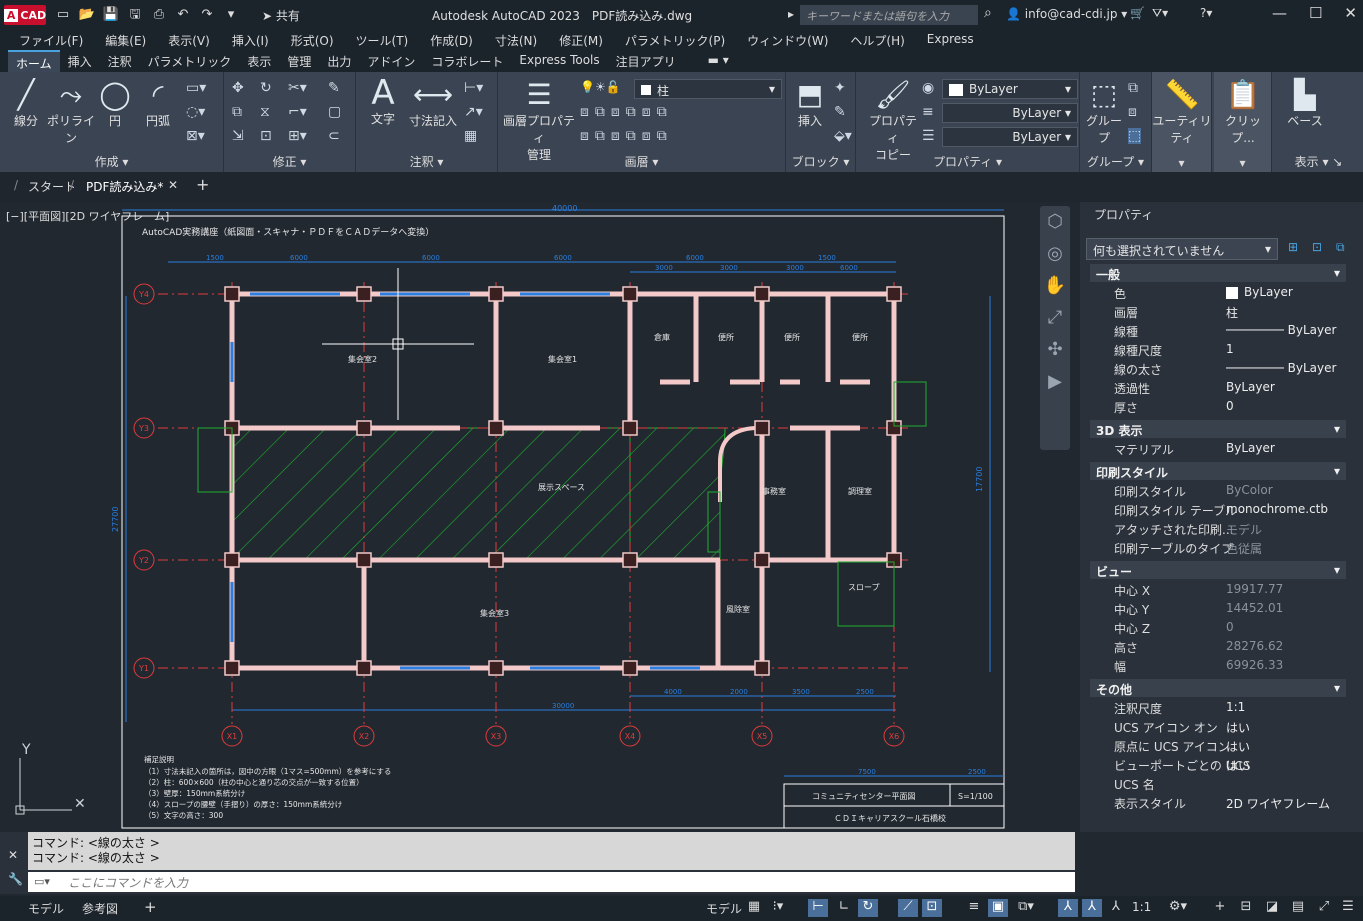 This screenshot has width=1363, height=921. What do you see at coordinates (80, 61) in the screenshot?
I see `tab-insert: 挿入` at bounding box center [80, 61].